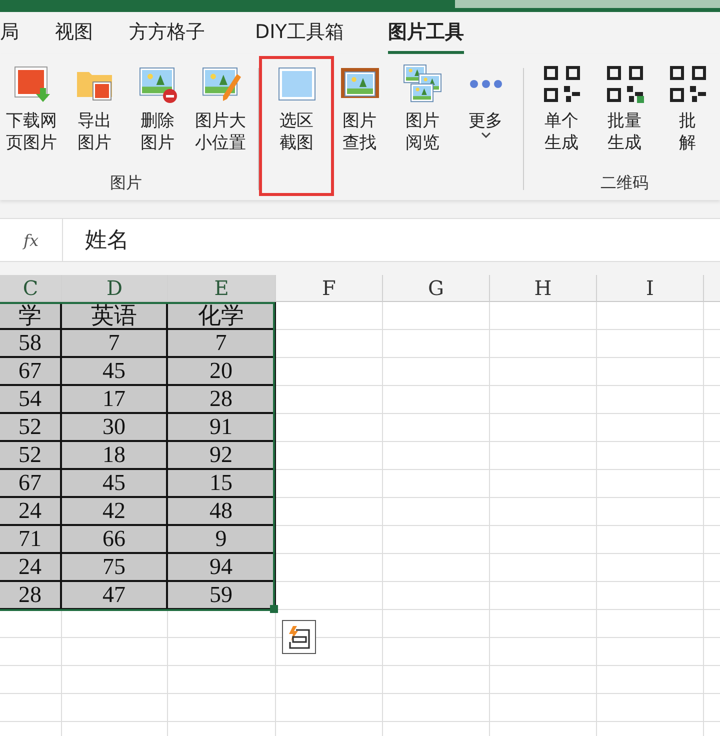  I want to click on table-cell: 71, so click(31, 540).